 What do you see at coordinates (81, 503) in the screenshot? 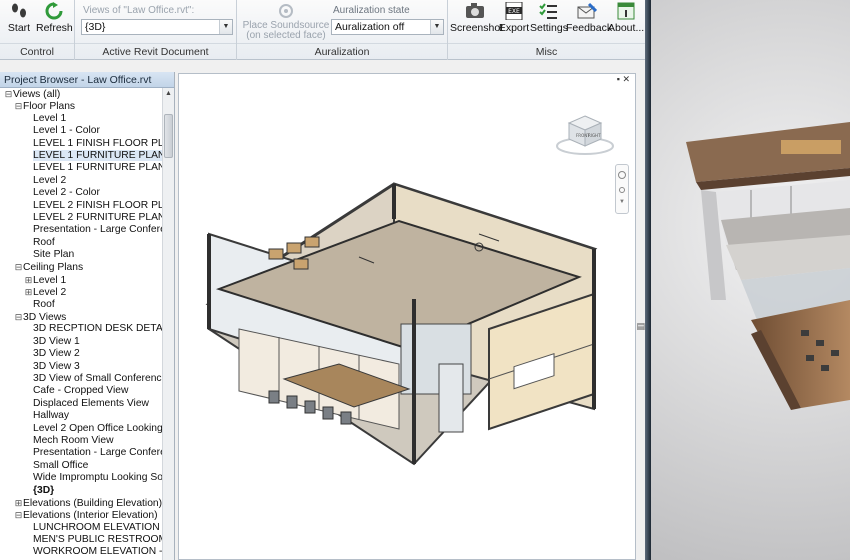
I see `tree-item: ⊞Elevations (Building Elevation)` at bounding box center [81, 503].